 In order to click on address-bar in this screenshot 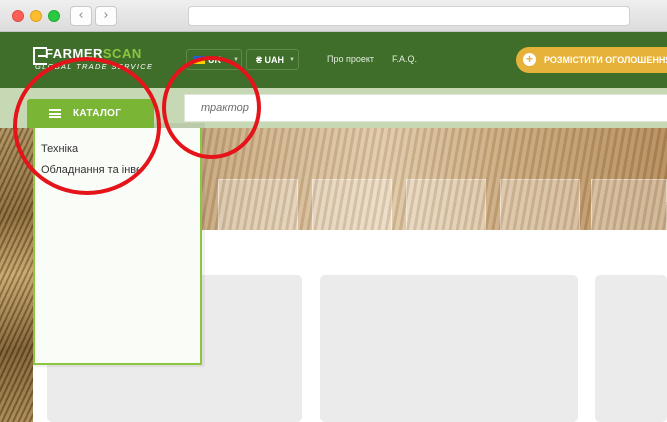, I will do `click(409, 16)`.